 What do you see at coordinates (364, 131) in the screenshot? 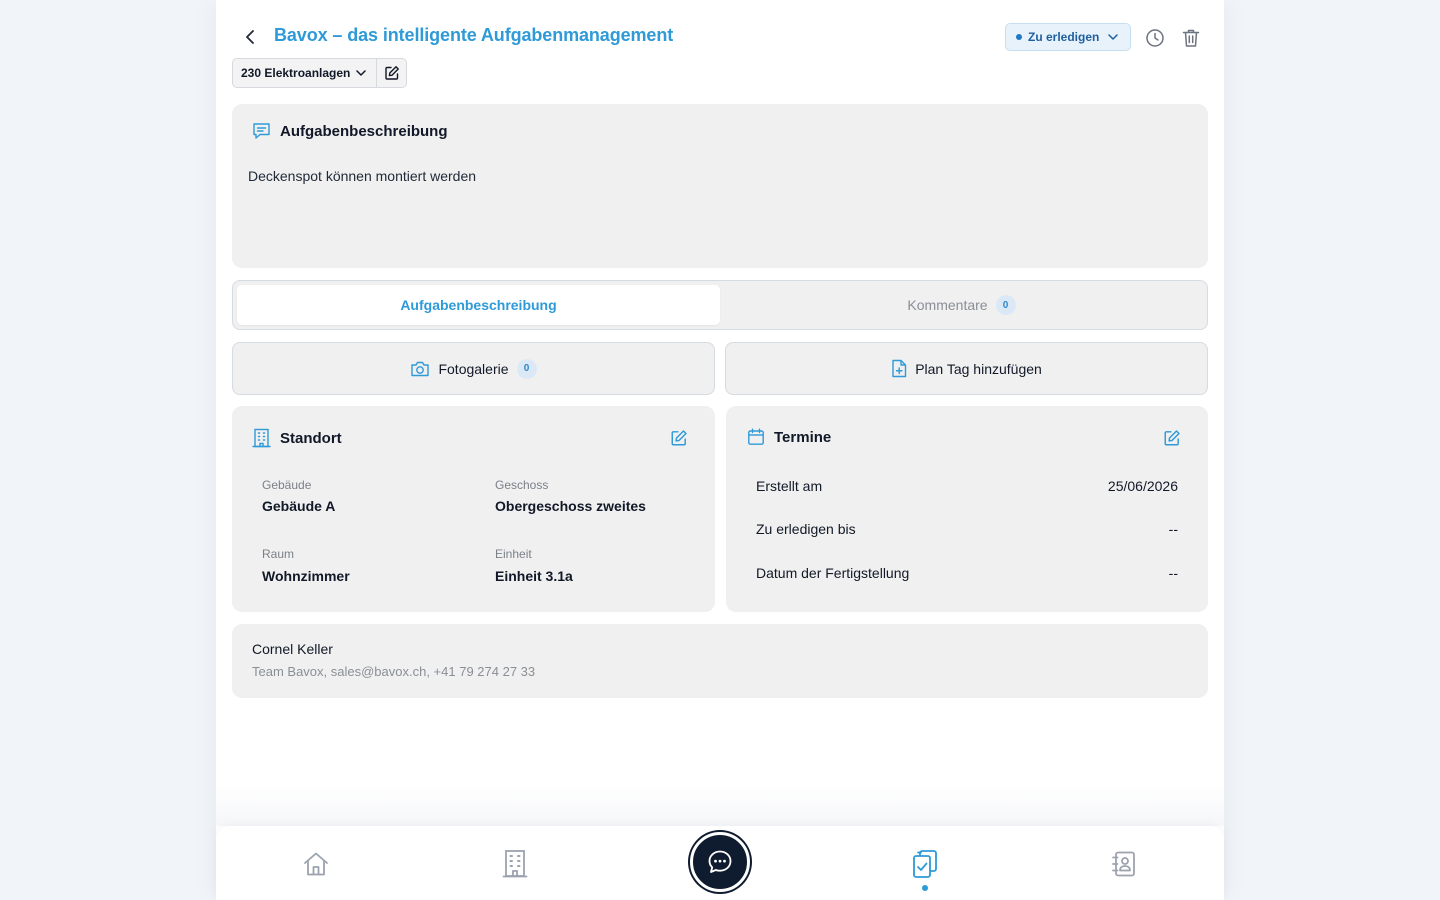
I see `description-title: Aufgabenbeschreibung` at bounding box center [364, 131].